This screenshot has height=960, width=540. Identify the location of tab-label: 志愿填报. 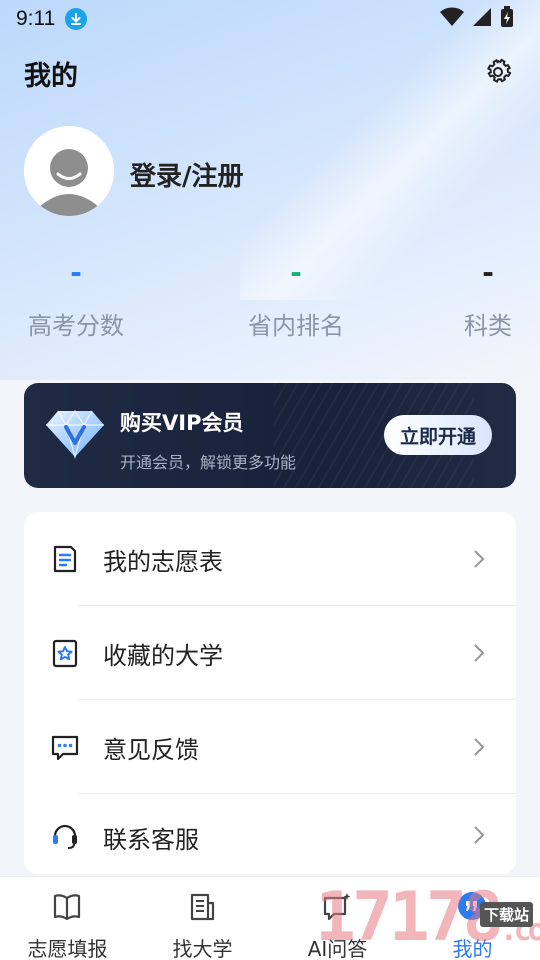
(67, 948).